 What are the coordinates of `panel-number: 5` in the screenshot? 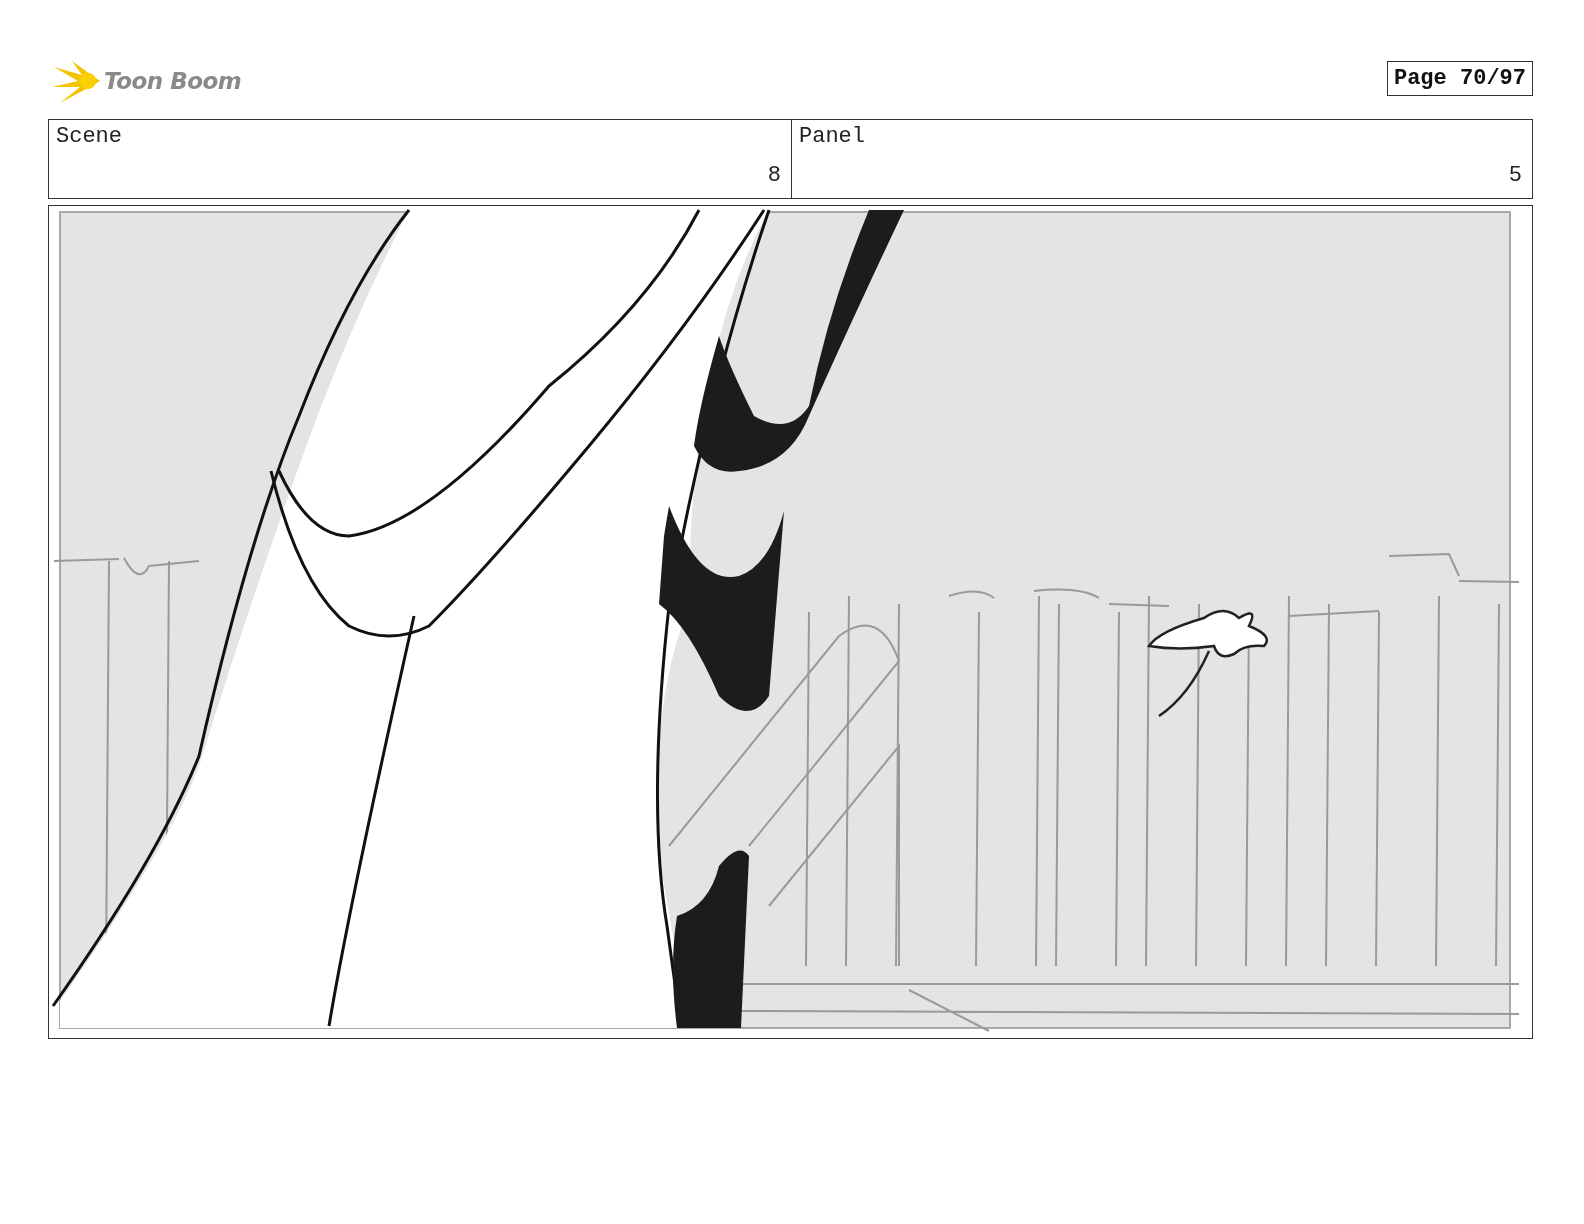 It's located at (1515, 175).